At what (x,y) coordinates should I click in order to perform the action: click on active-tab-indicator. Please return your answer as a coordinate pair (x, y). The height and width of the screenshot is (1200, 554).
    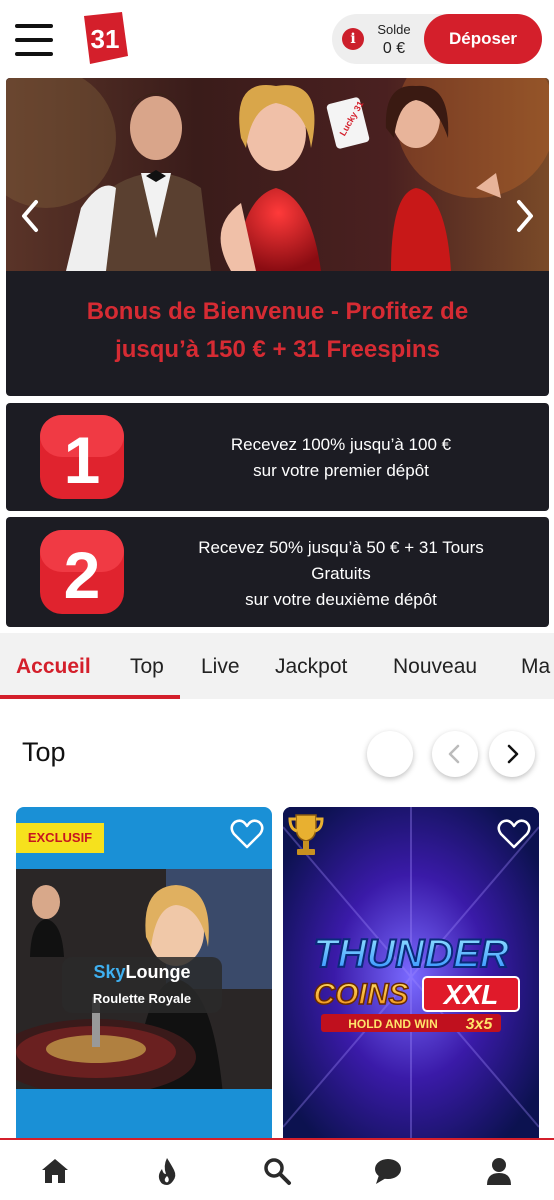
    Looking at the image, I should click on (90, 697).